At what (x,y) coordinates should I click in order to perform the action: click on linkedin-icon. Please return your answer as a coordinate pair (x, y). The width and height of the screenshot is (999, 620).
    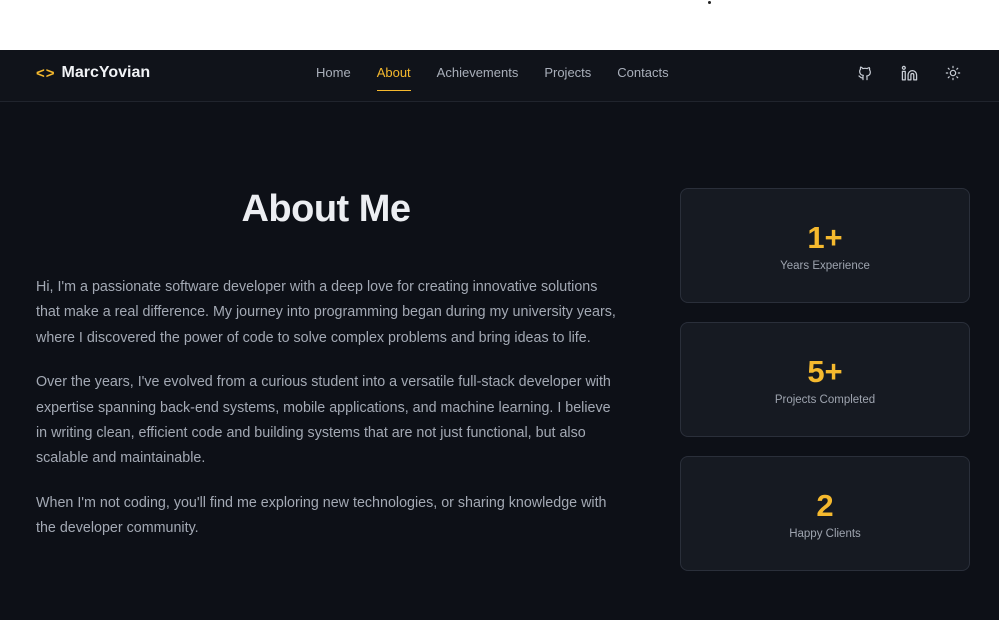
    Looking at the image, I should click on (909, 73).